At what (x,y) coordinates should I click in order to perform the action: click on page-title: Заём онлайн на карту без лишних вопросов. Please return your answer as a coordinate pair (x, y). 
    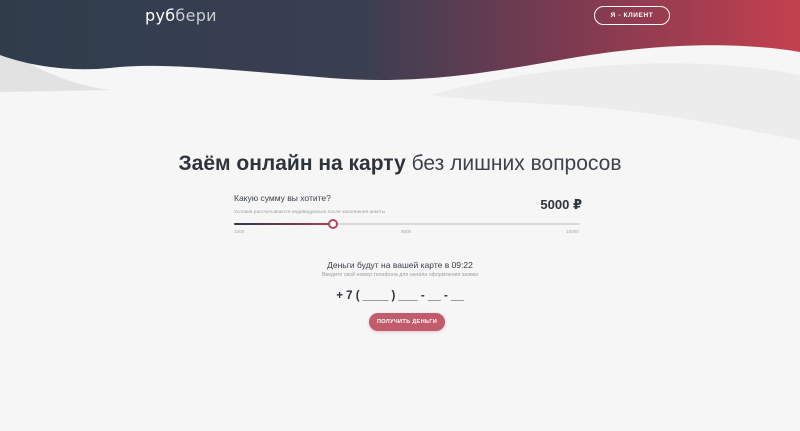
    Looking at the image, I should click on (400, 164).